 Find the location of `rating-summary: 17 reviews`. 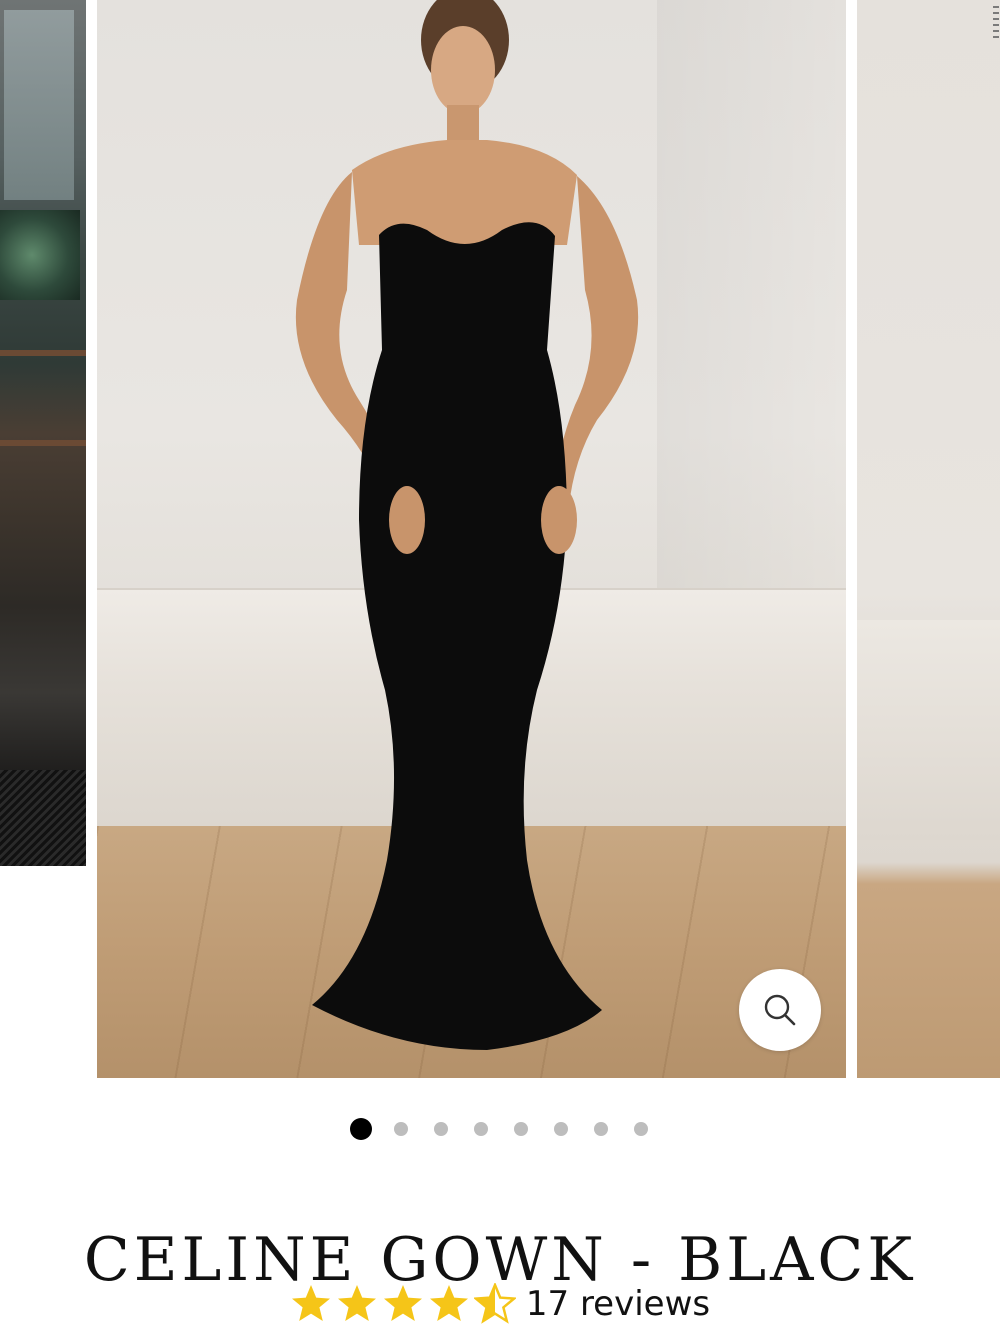

rating-summary: 17 reviews is located at coordinates (500, 1304).